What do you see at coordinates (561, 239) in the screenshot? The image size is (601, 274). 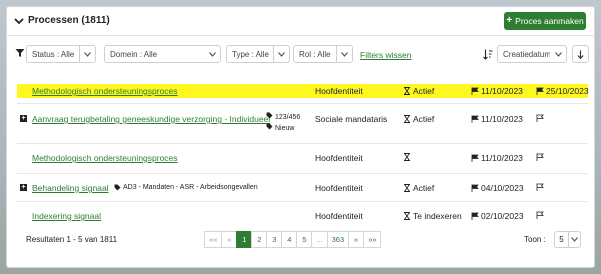 I see `page-size-value: 5` at bounding box center [561, 239].